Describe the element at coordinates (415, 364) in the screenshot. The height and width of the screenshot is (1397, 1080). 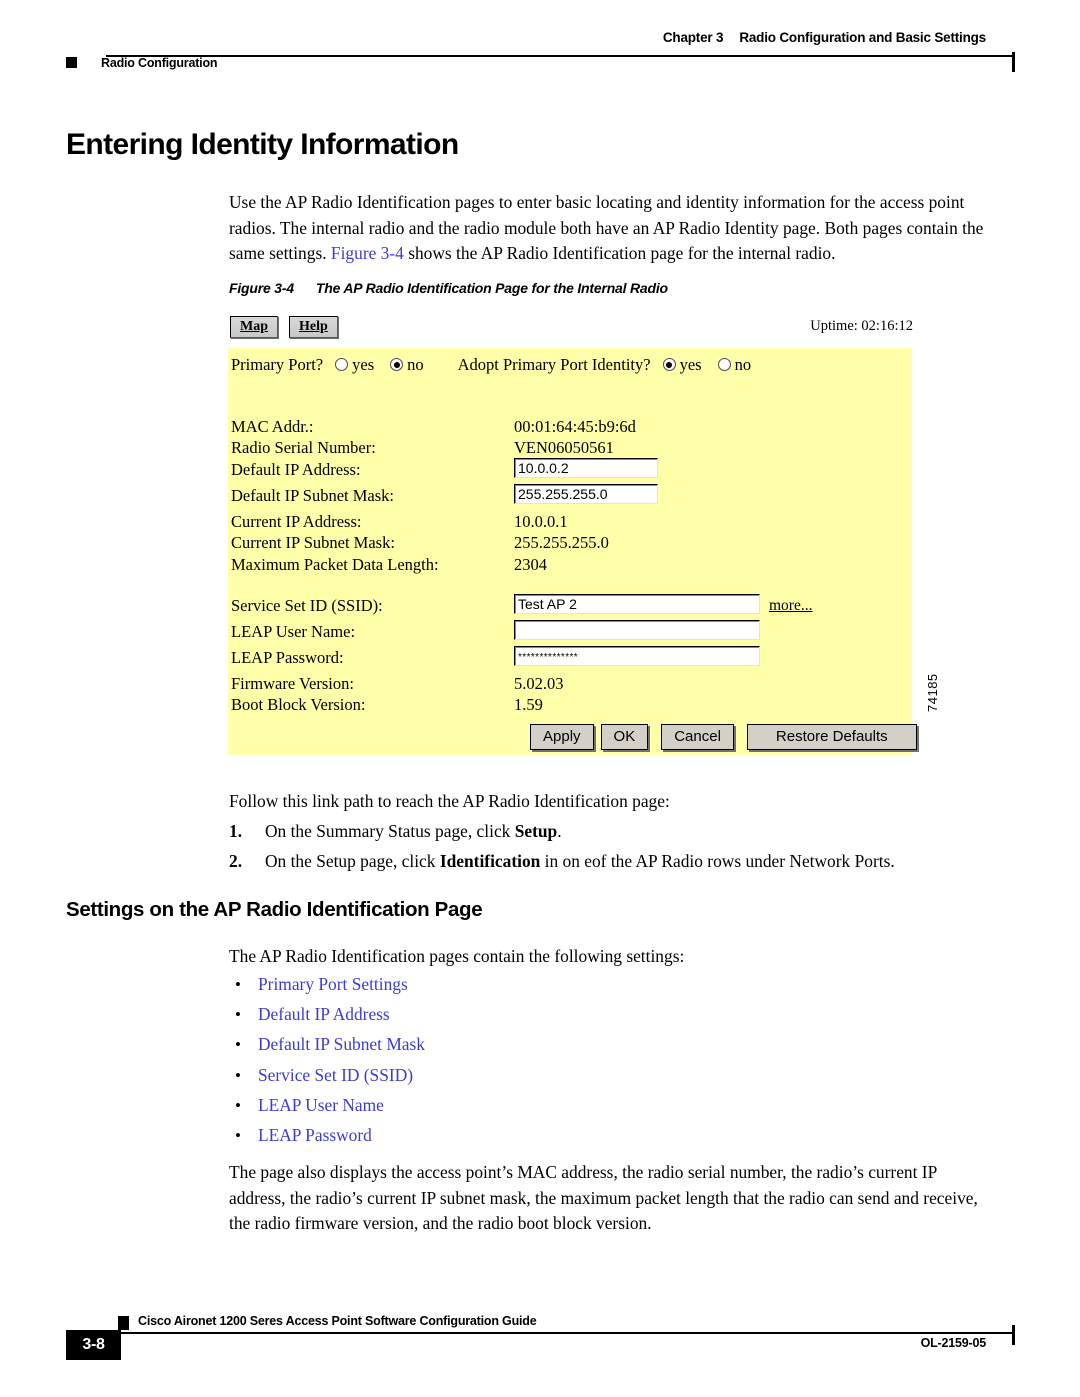
I see `primary-port-no-label: no` at that location.